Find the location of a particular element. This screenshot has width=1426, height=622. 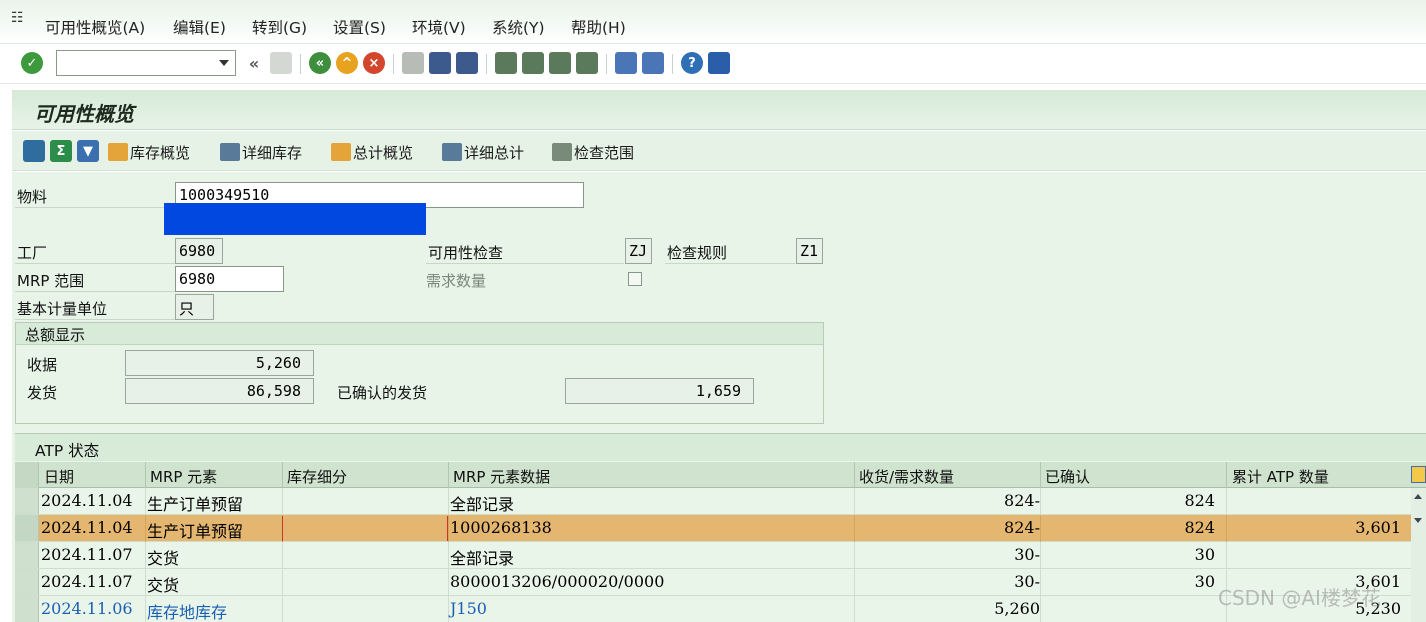

last-page-icon is located at coordinates (587, 63).